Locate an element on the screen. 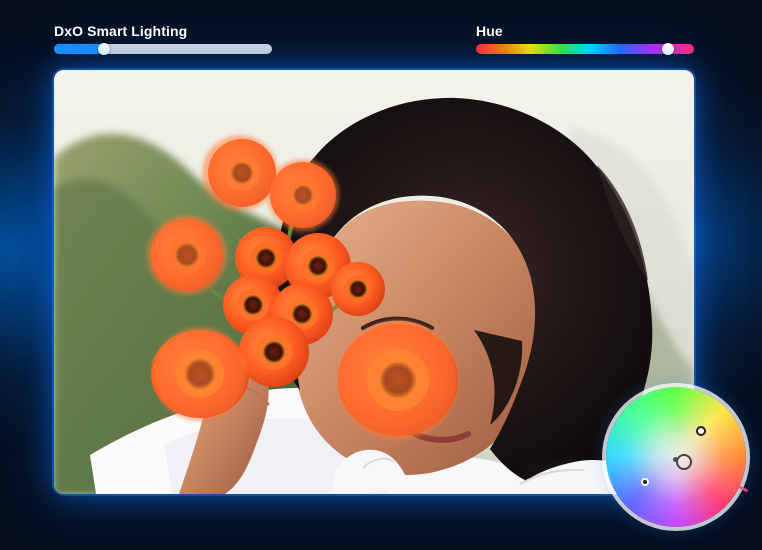  smart-lighting-slider is located at coordinates (163, 49).